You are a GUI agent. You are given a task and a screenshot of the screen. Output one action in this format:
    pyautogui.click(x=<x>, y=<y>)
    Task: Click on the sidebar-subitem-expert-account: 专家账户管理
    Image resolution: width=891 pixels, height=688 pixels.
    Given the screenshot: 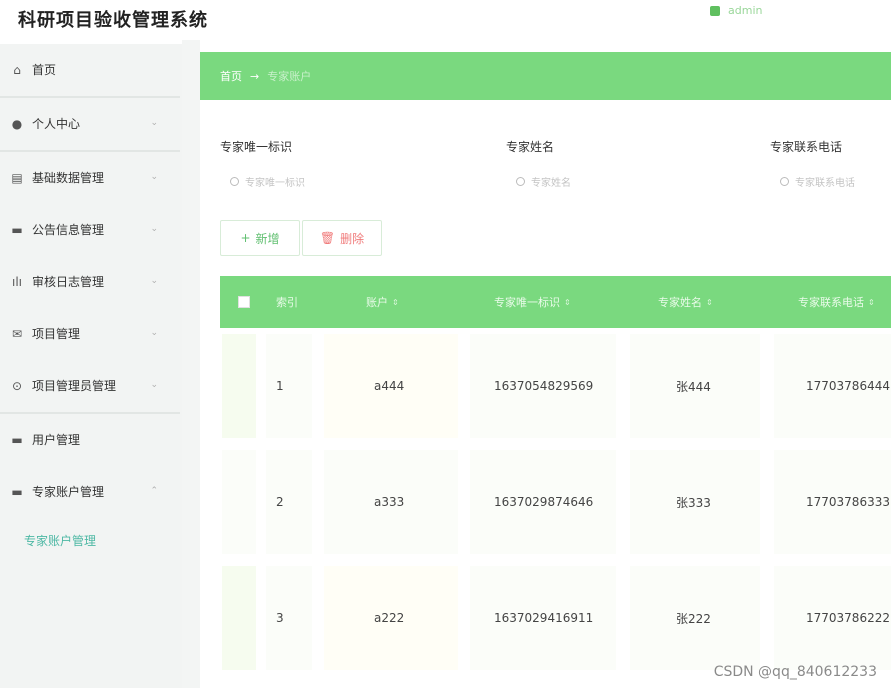 What is the action you would take?
    pyautogui.click(x=91, y=540)
    